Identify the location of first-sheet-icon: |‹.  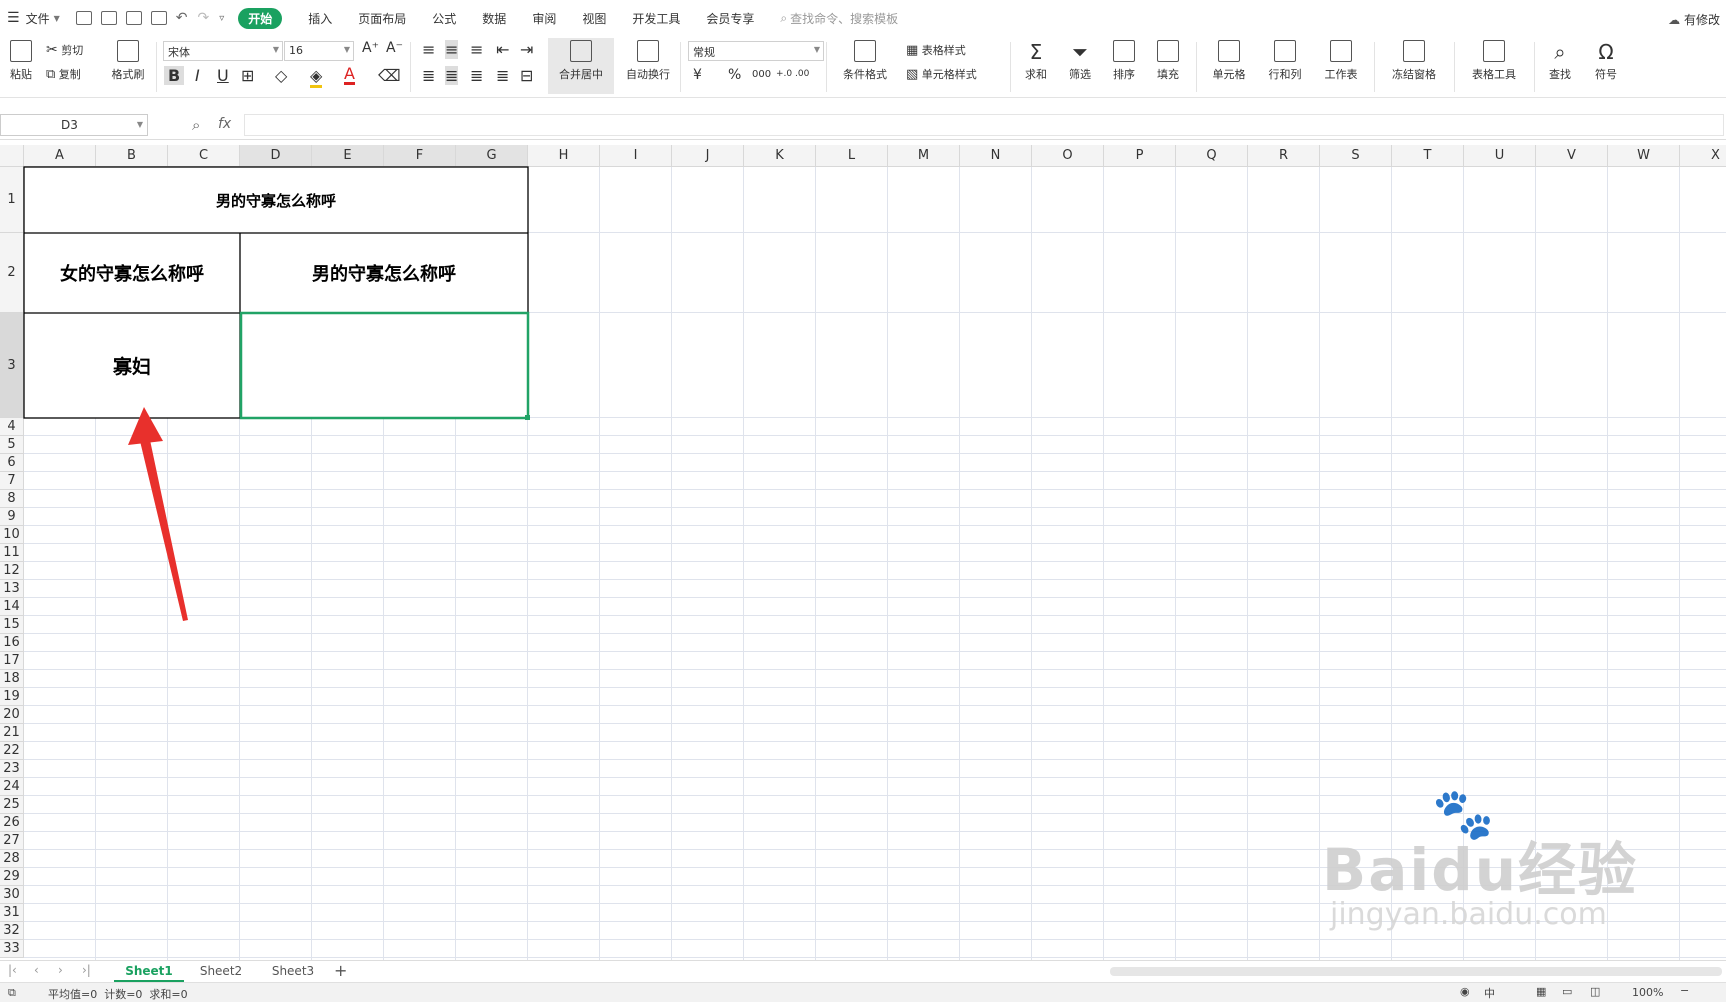
(12, 970).